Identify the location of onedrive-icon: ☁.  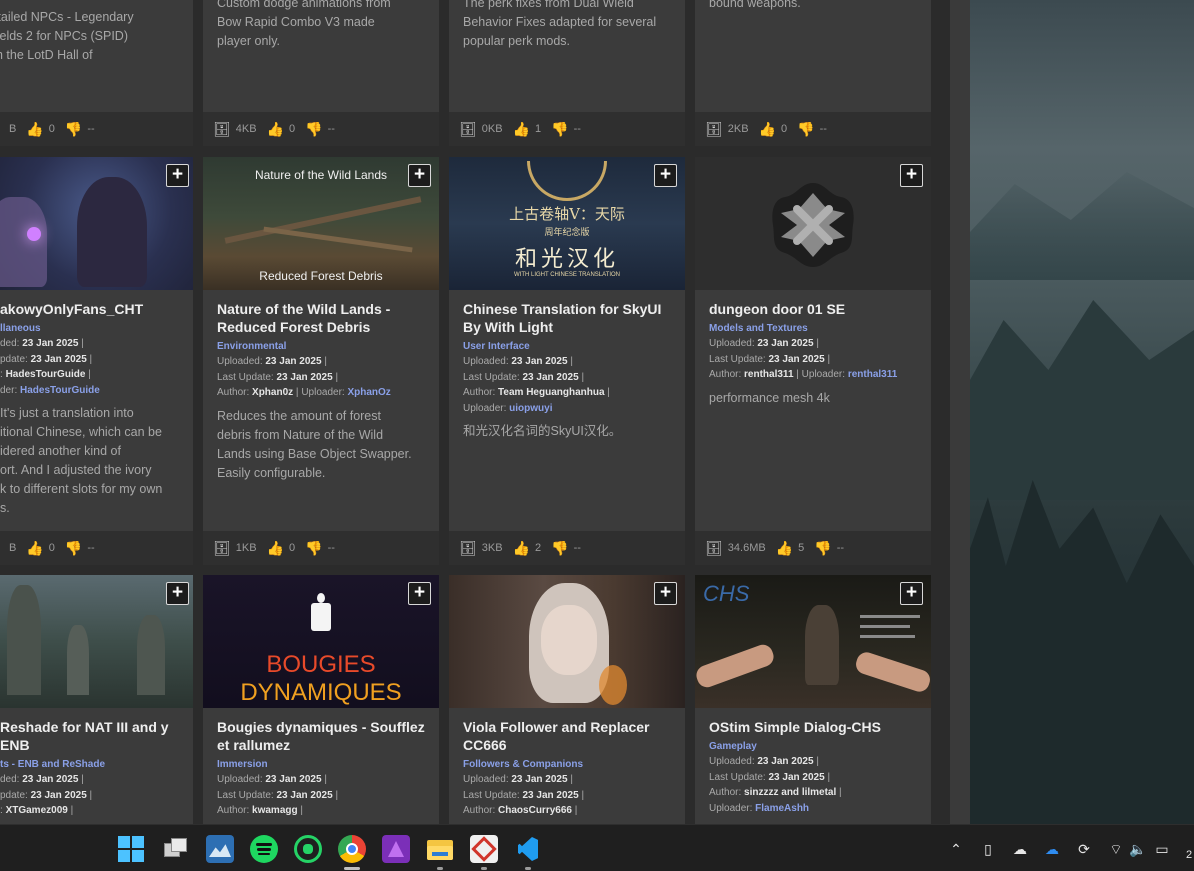
(1052, 849).